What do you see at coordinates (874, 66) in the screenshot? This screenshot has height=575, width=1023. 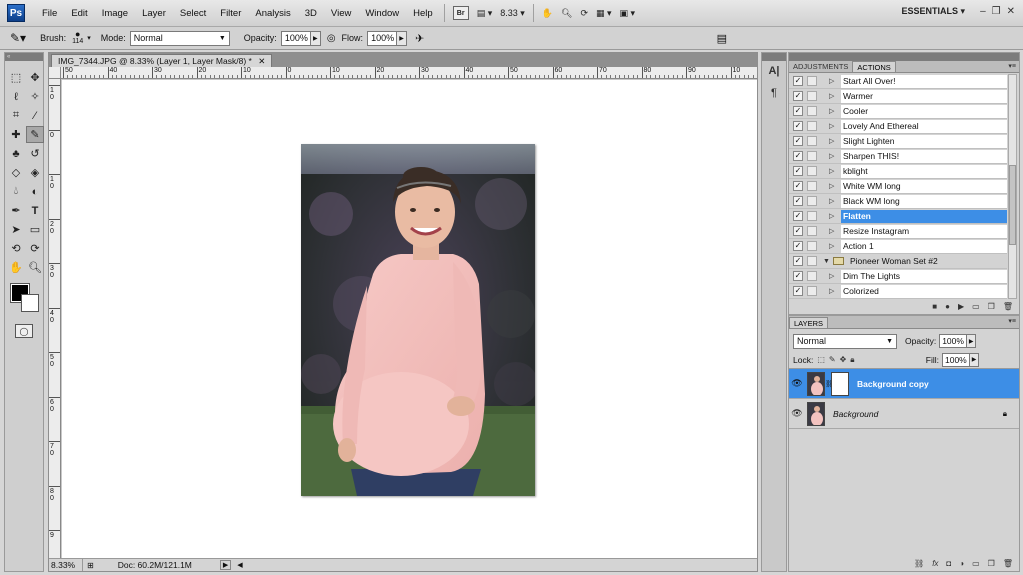 I see `tab-actions: ACTIONS` at bounding box center [874, 66].